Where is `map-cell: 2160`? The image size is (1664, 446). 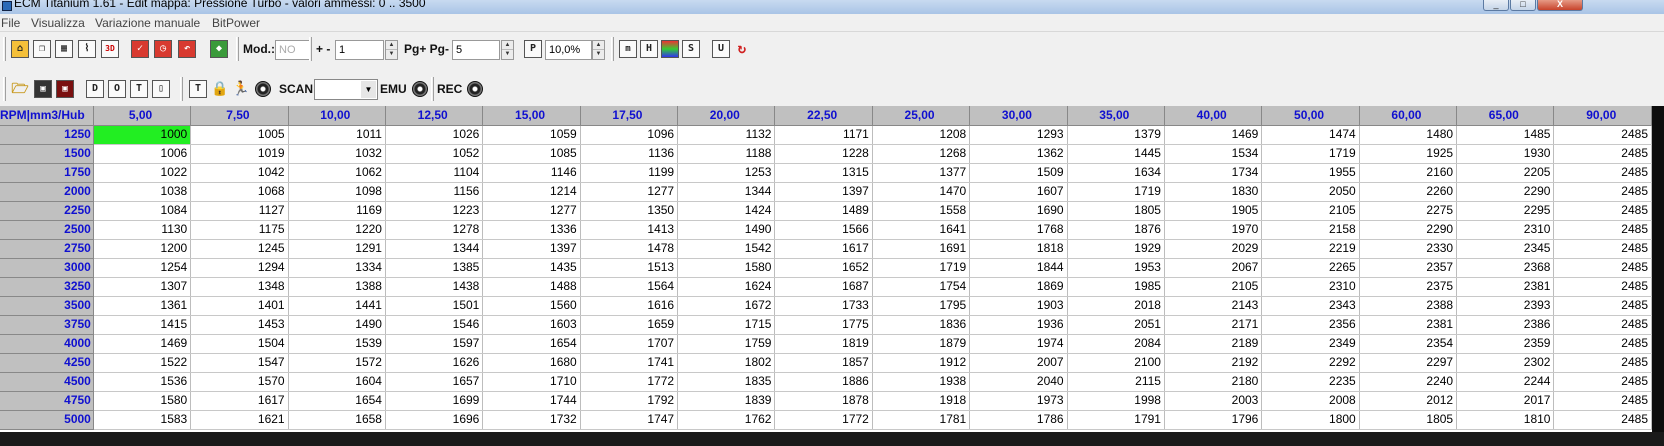
map-cell: 2160 is located at coordinates (1408, 173).